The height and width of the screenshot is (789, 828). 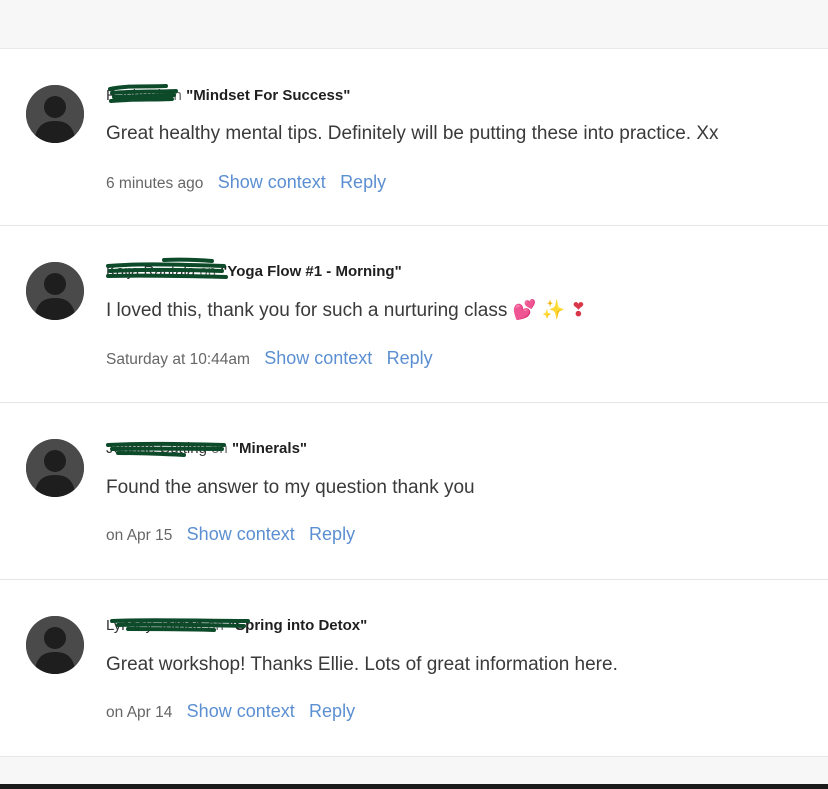 I want to click on author-name: Joanne Cutting, so click(x=166, y=449).